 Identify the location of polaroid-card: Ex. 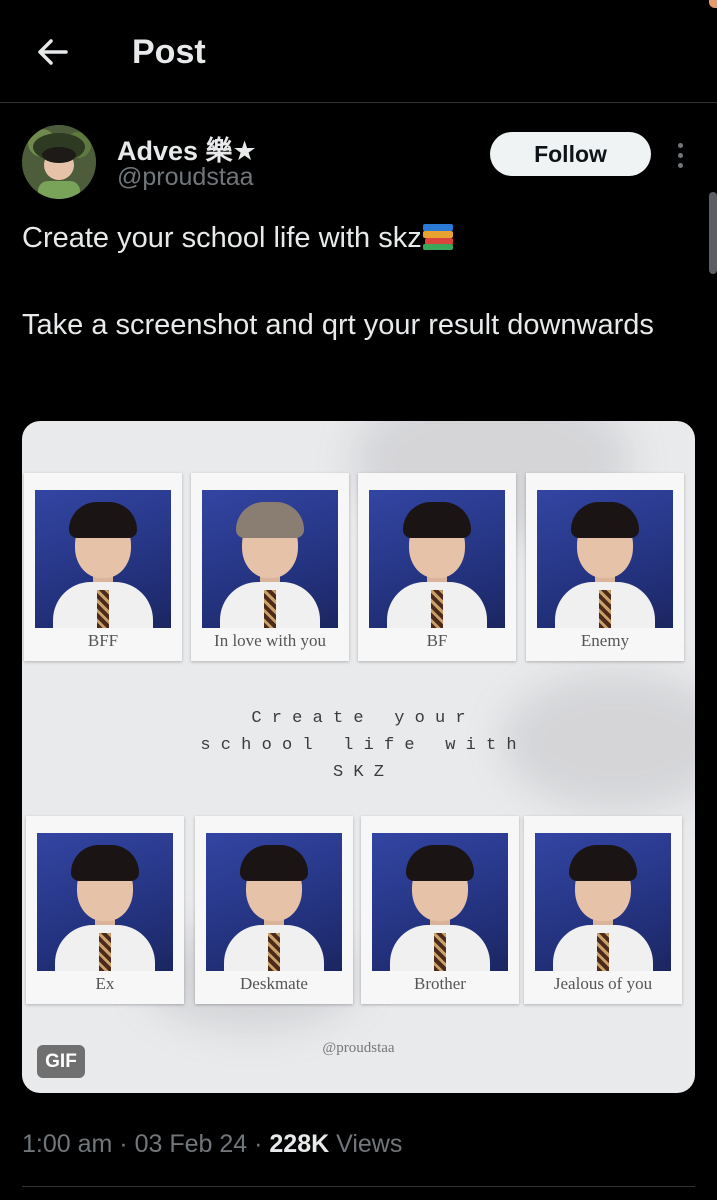
(105, 910).